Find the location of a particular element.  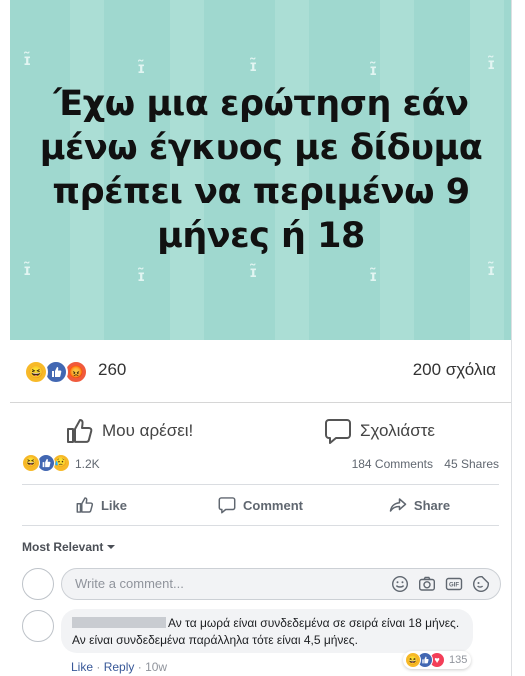

shares-count-link: 45 Shares is located at coordinates (471, 464).